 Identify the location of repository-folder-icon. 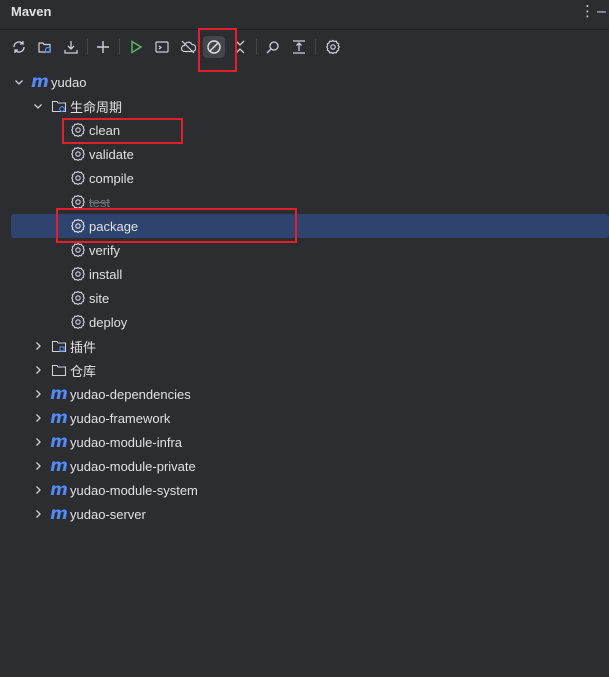
(59, 370).